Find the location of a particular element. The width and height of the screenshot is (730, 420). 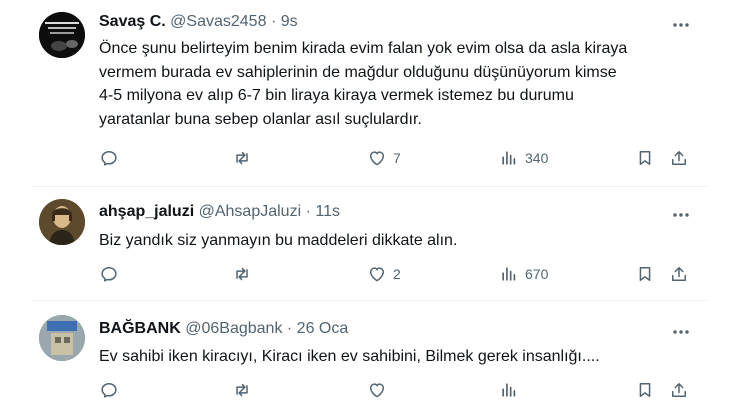

action-bar is located at coordinates (399, 392).